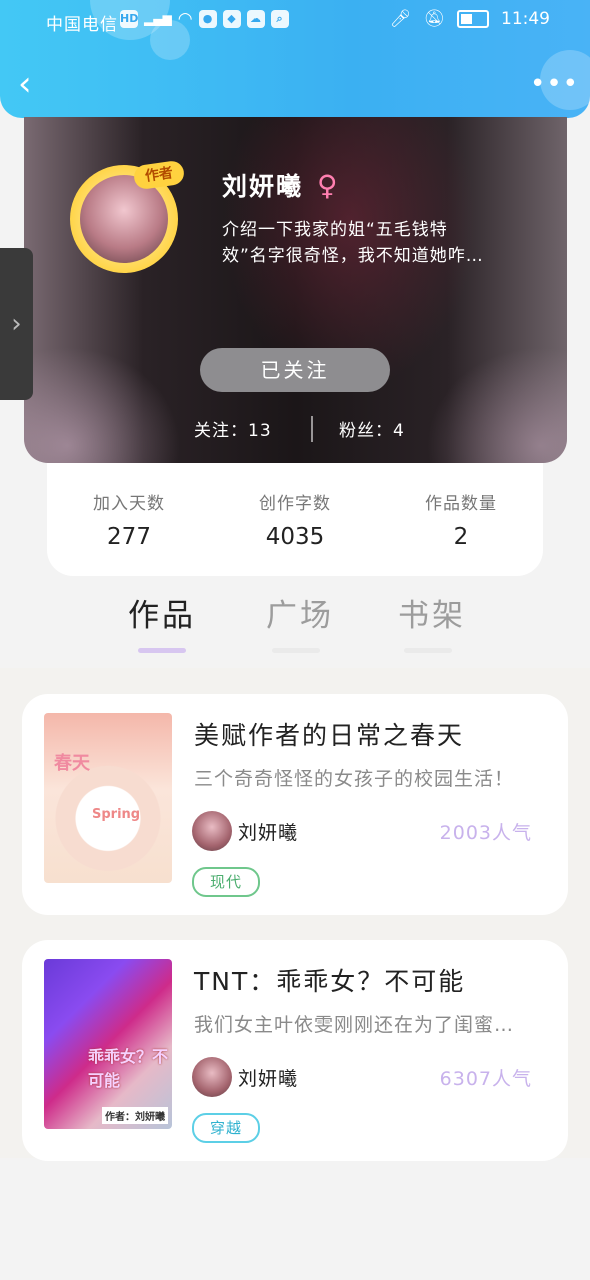 The width and height of the screenshot is (590, 1280). I want to click on following-stat: 关注：13, so click(233, 428).